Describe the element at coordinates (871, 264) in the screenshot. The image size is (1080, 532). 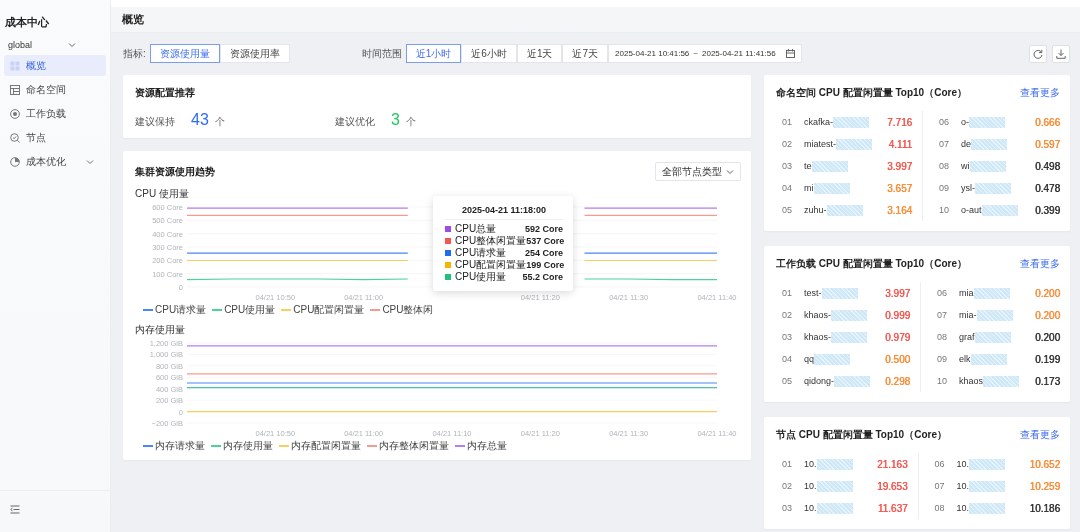
I see `card-title: 工作负载 CPU 配置闲置量 Top10（Core）` at that location.